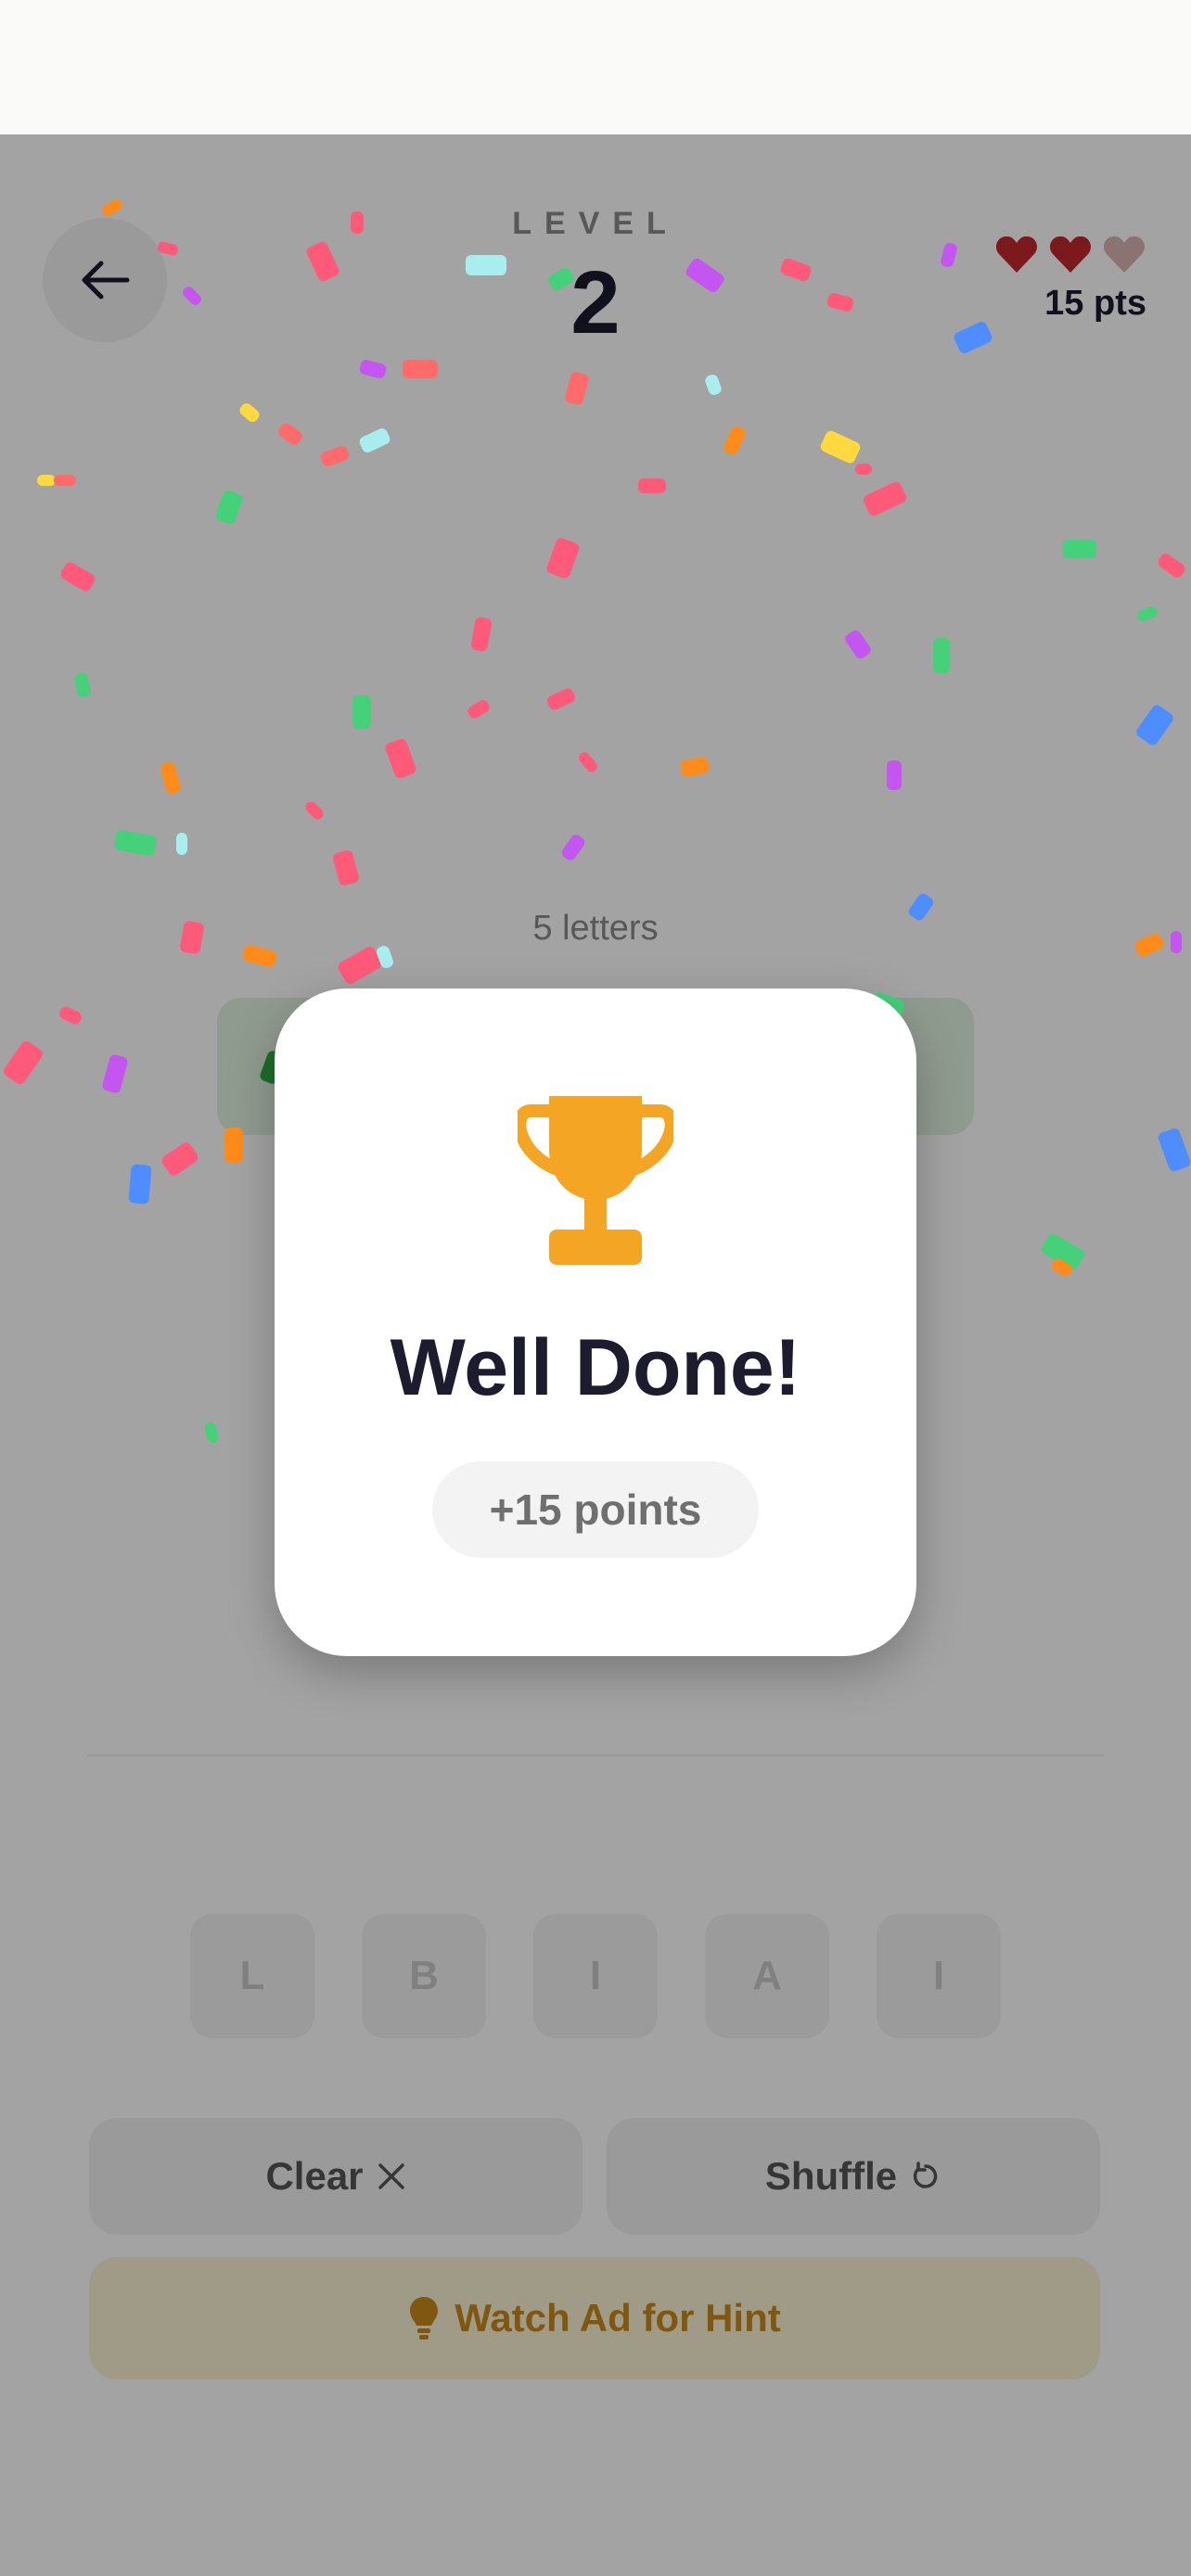 This screenshot has width=1191, height=2576. What do you see at coordinates (595, 1180) in the screenshot?
I see `trophy-icon` at bounding box center [595, 1180].